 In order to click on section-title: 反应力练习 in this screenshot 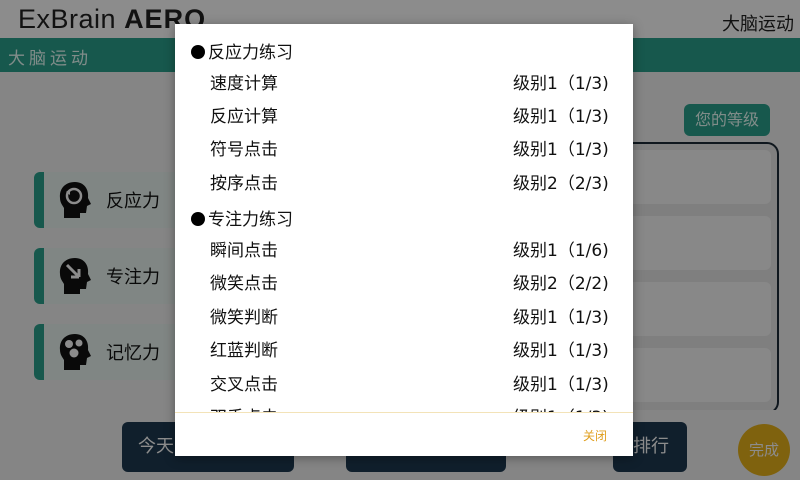, I will do `click(250, 53)`.